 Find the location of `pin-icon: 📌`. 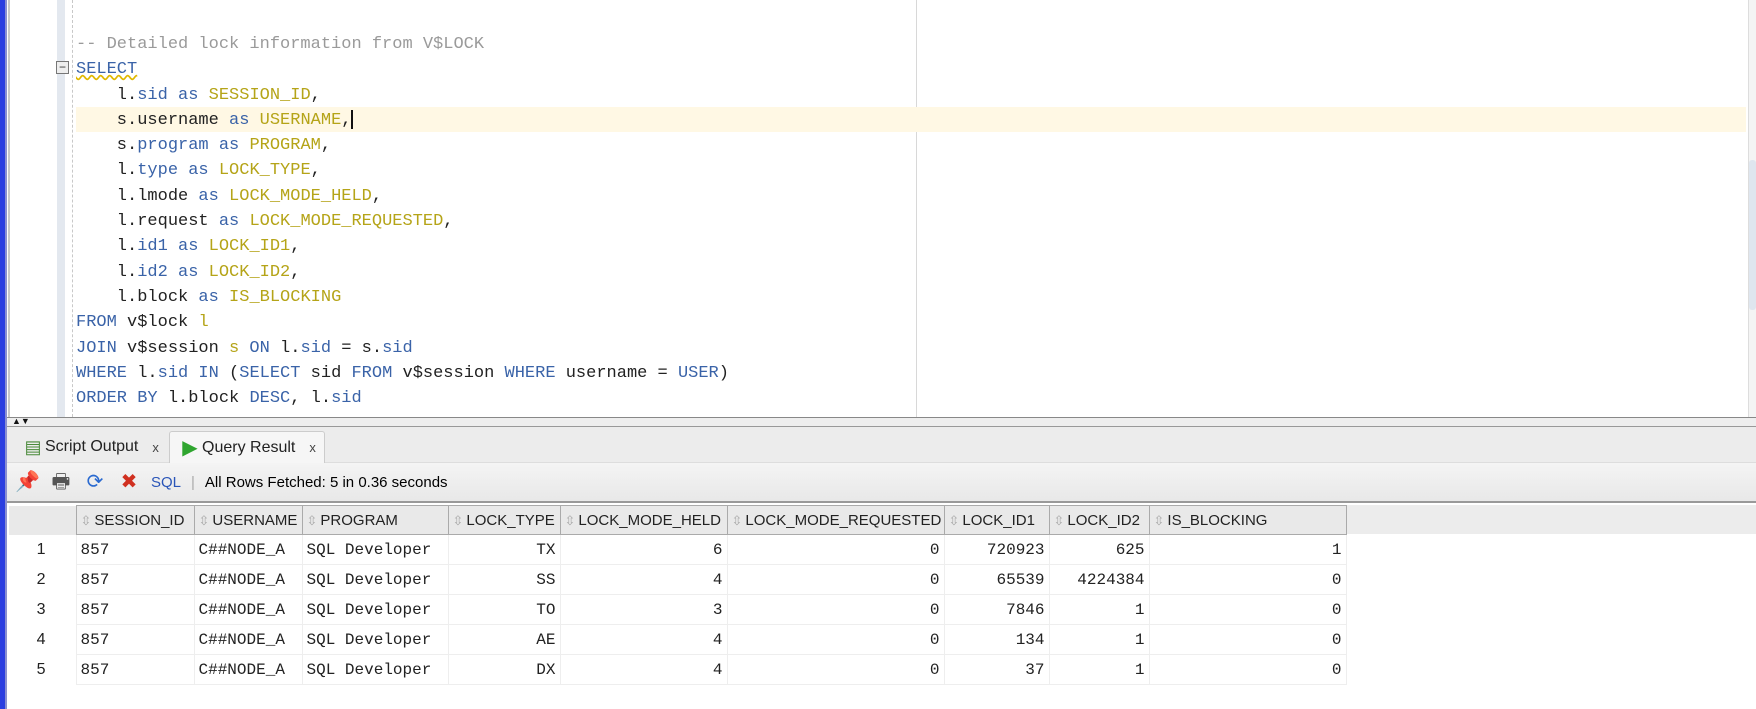

pin-icon: 📌 is located at coordinates (27, 482).